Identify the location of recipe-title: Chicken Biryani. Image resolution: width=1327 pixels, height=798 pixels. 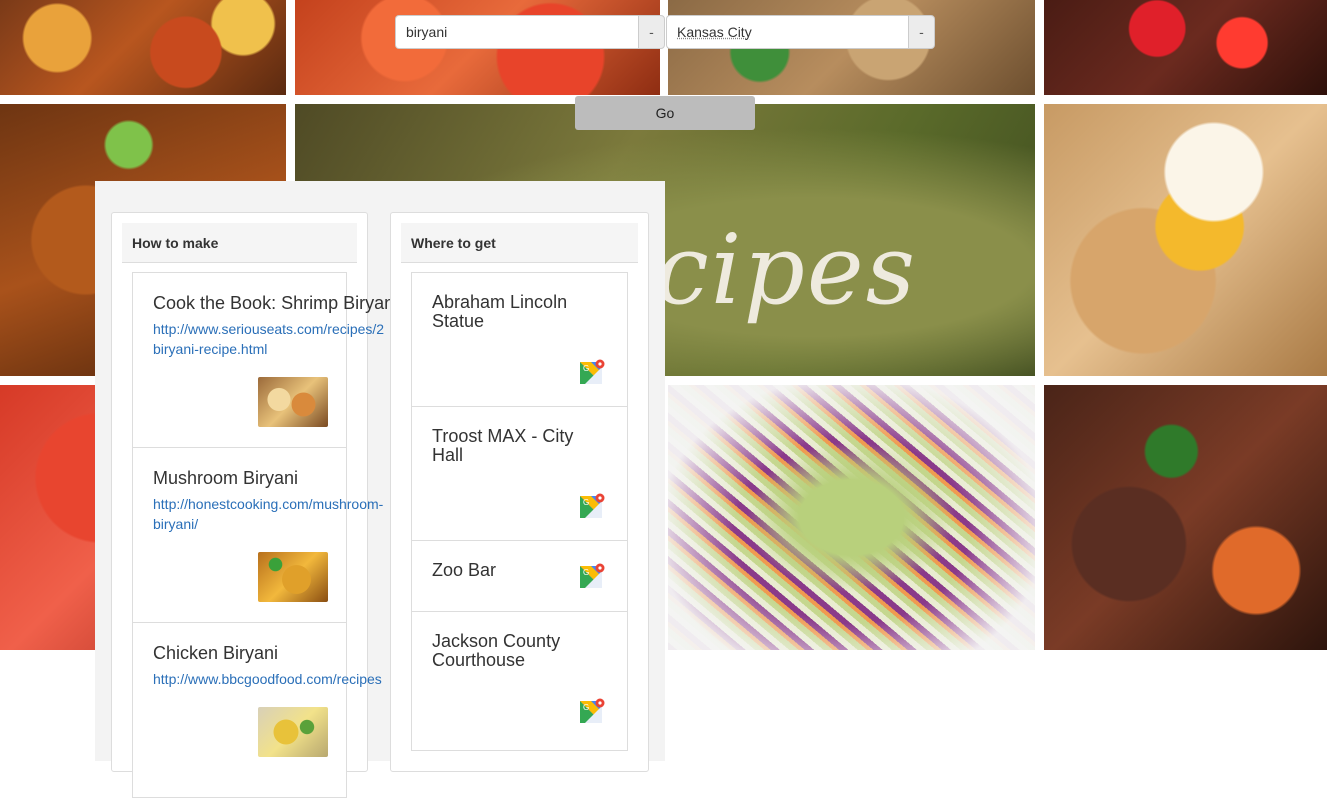
(216, 653).